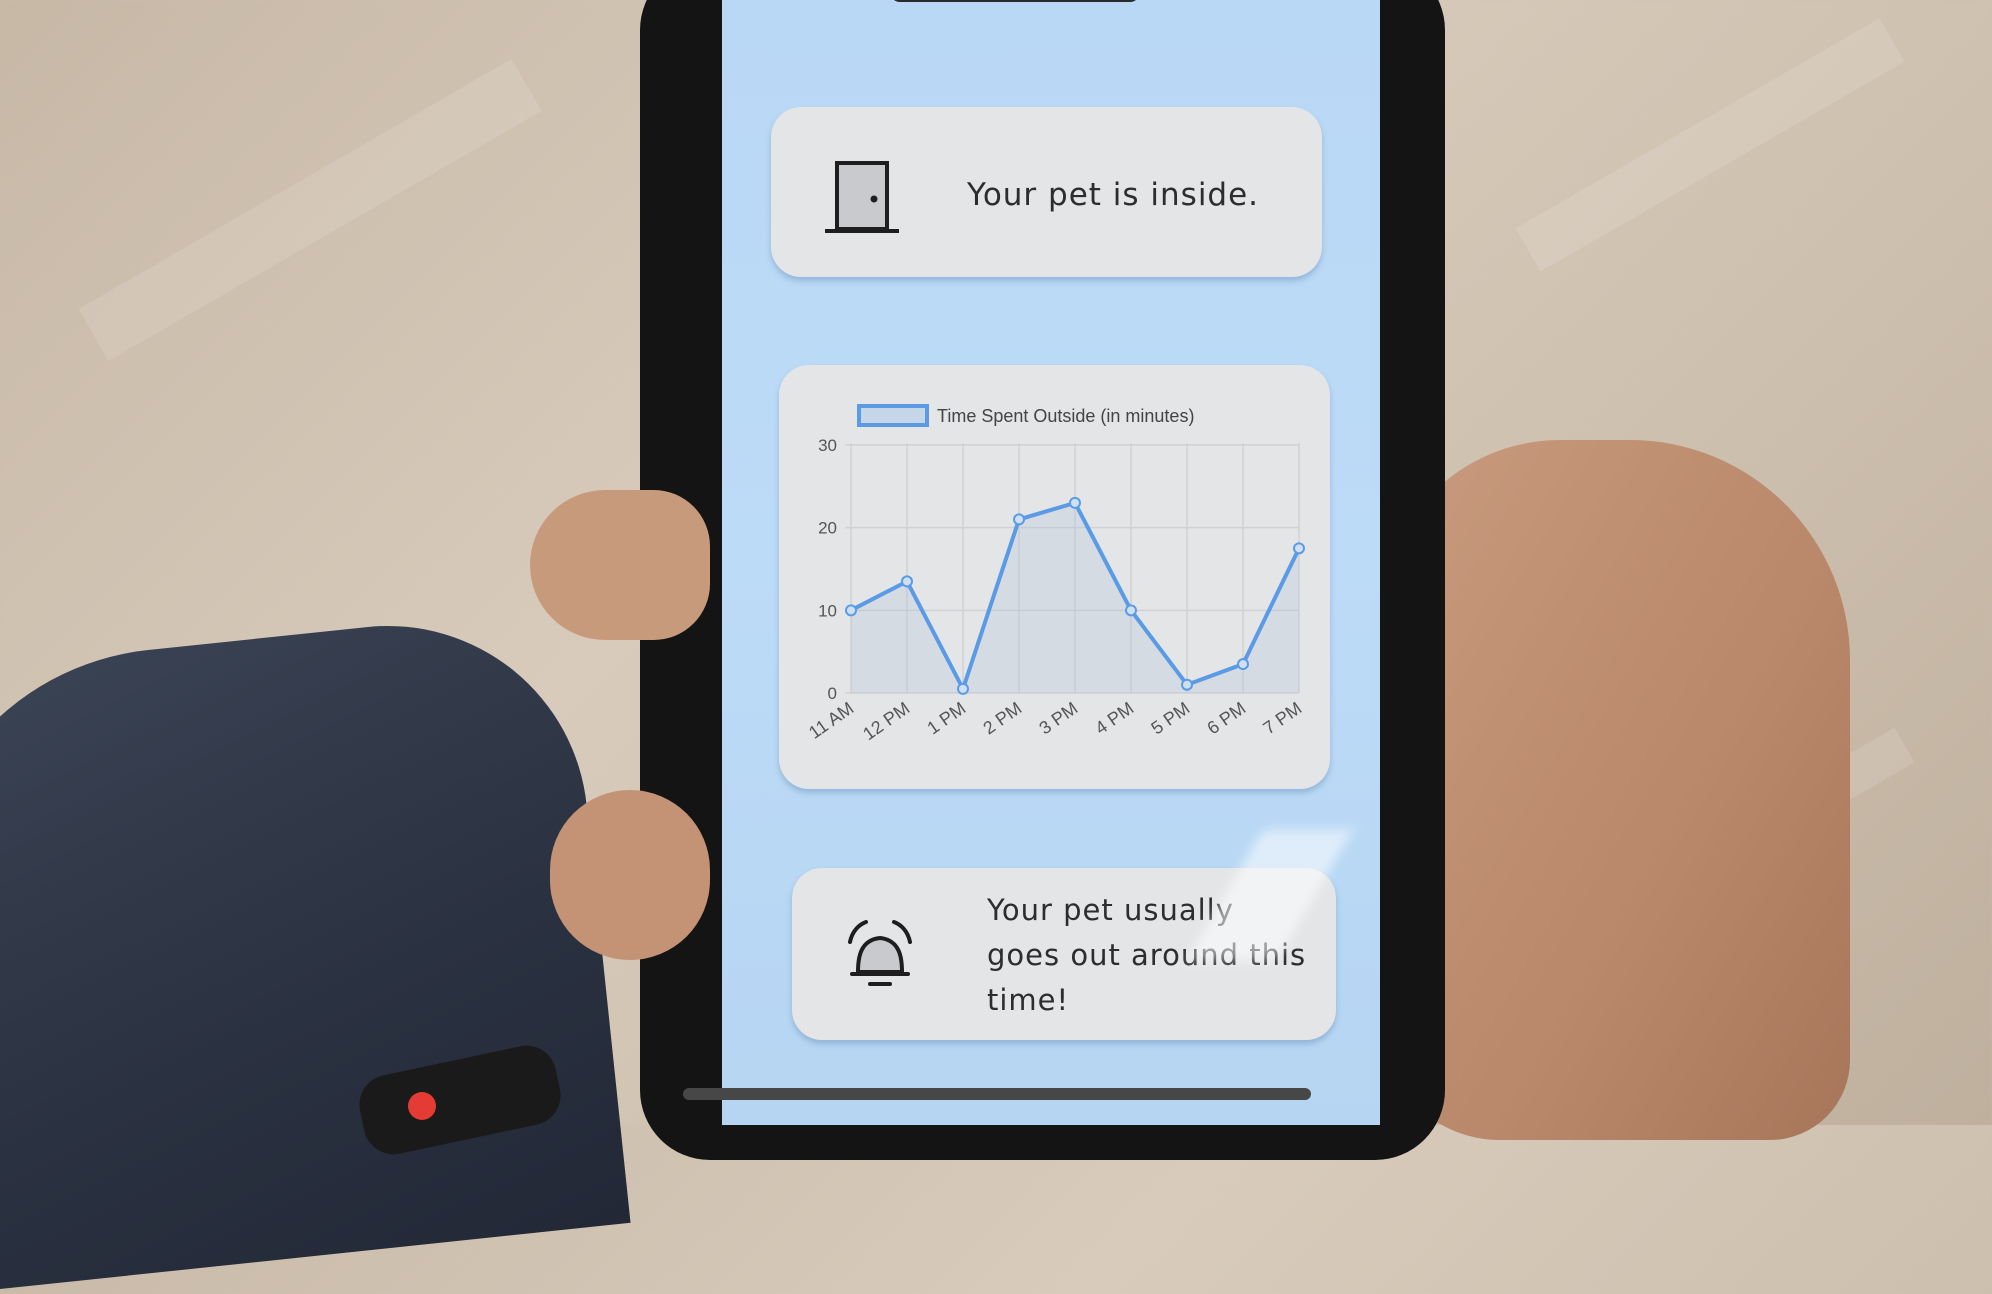 The width and height of the screenshot is (1992, 1294). Describe the element at coordinates (997, 1094) in the screenshot. I see `home-indicator` at that location.